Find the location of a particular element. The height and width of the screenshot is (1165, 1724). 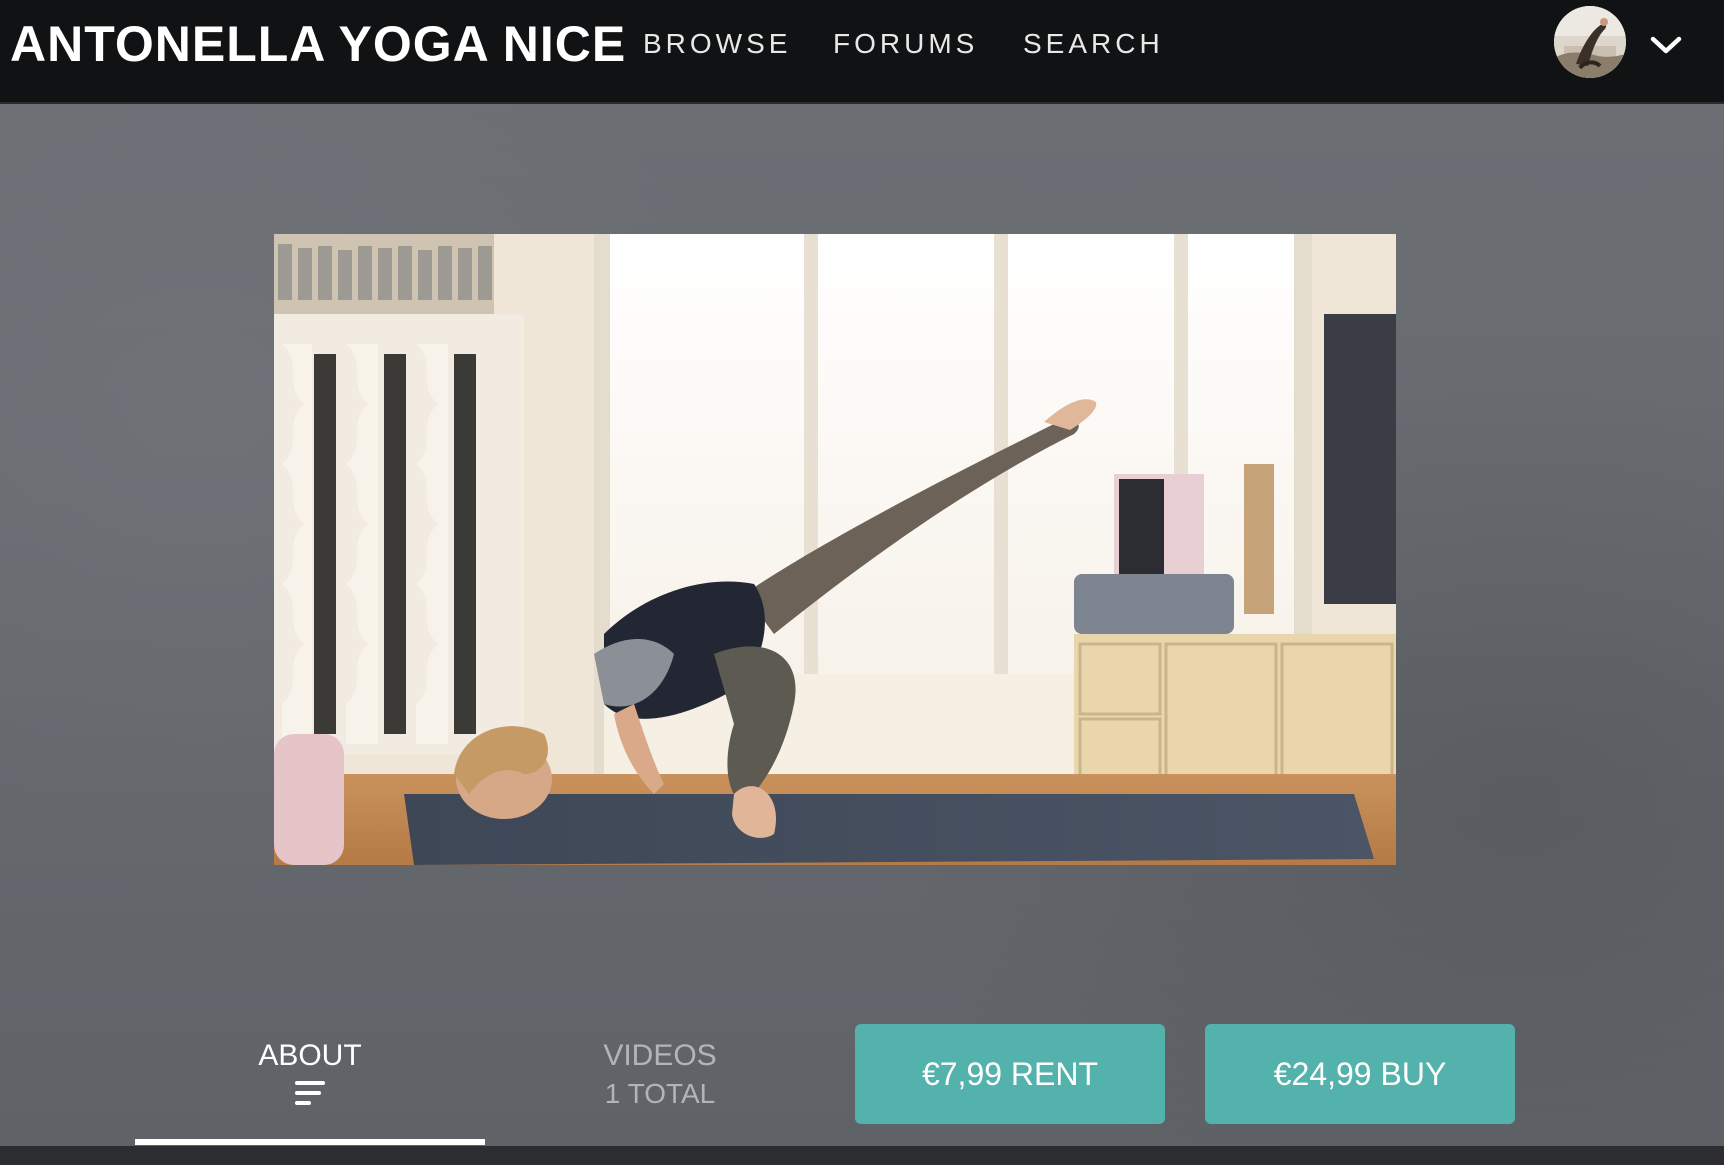

avatar-photo-icon is located at coordinates (1590, 42).